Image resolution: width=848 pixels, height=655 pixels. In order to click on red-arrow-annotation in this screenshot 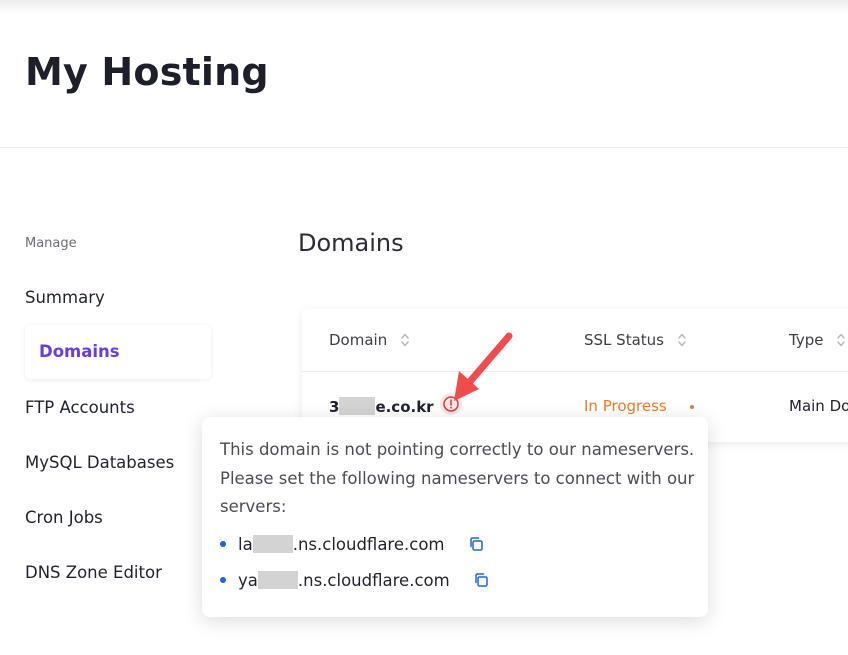, I will do `click(483, 366)`.